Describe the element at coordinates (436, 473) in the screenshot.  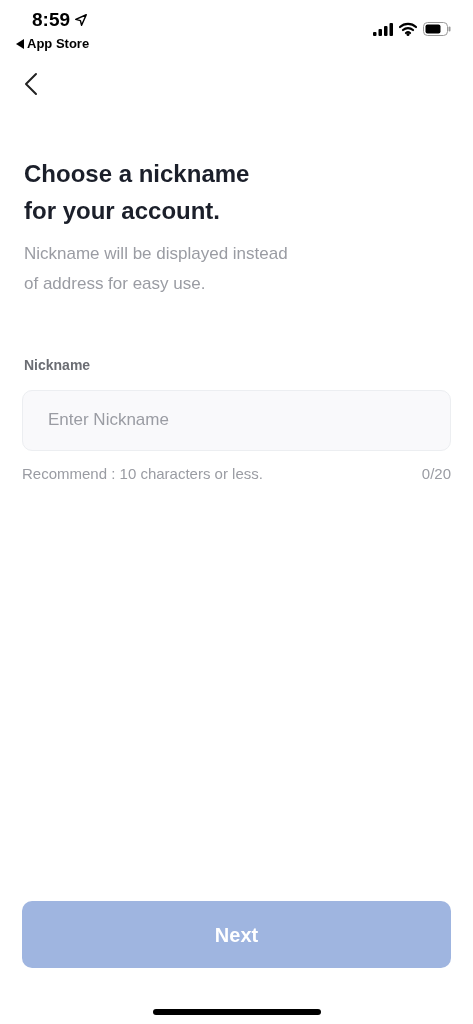
I see `character-counter: 0/20` at that location.